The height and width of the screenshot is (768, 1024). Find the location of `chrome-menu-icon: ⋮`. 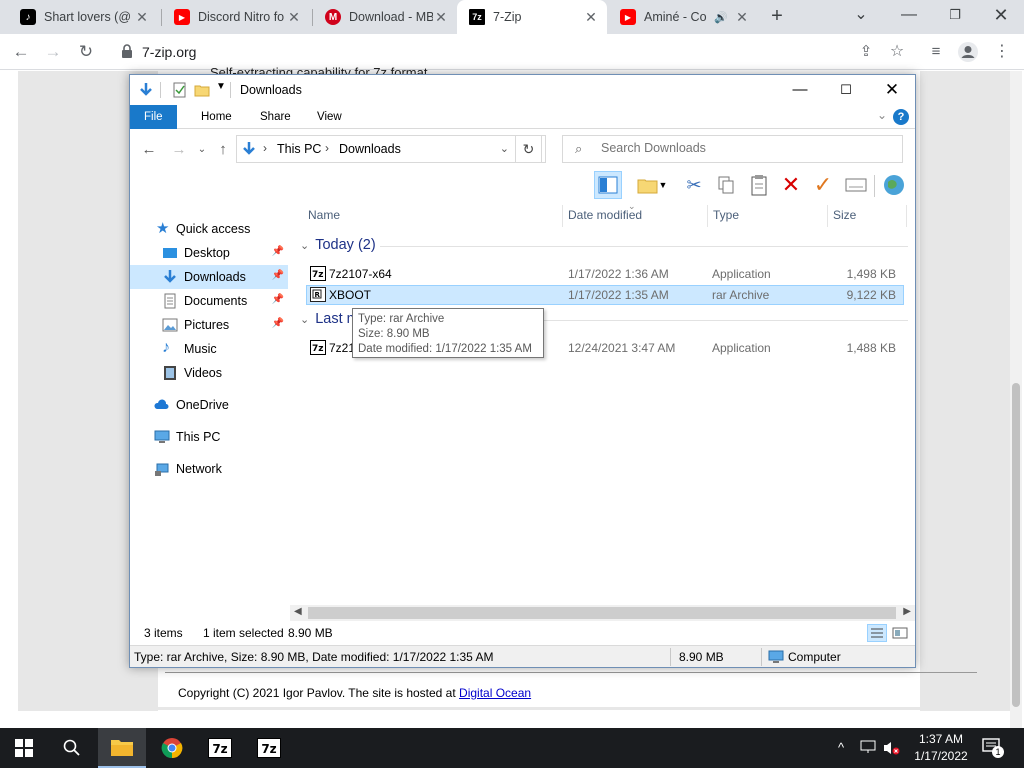

chrome-menu-icon: ⋮ is located at coordinates (1002, 52).